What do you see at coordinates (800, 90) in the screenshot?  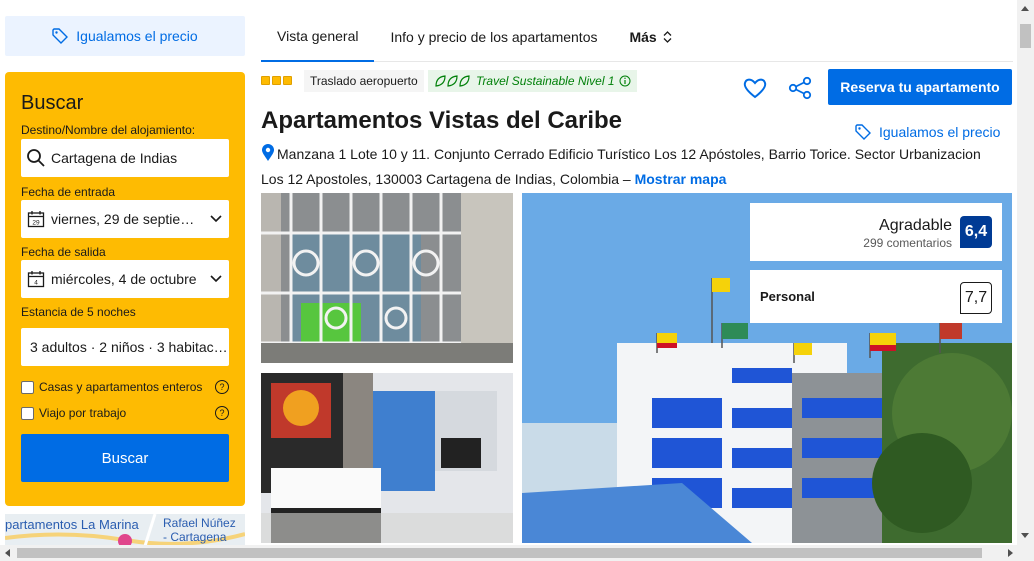 I see `share-icon` at bounding box center [800, 90].